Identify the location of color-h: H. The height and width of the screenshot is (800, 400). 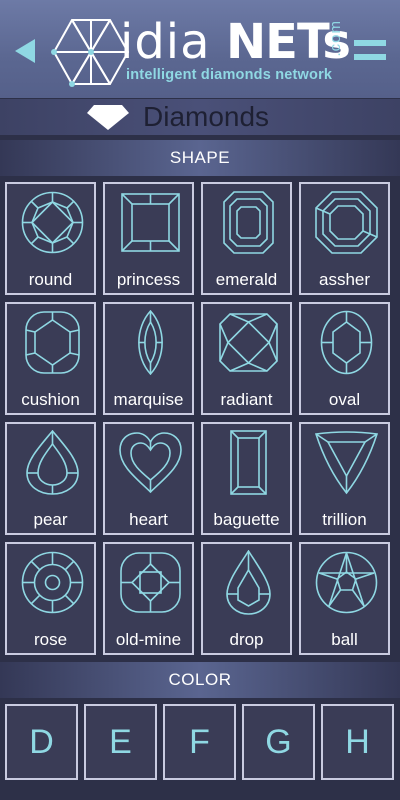
(357, 742).